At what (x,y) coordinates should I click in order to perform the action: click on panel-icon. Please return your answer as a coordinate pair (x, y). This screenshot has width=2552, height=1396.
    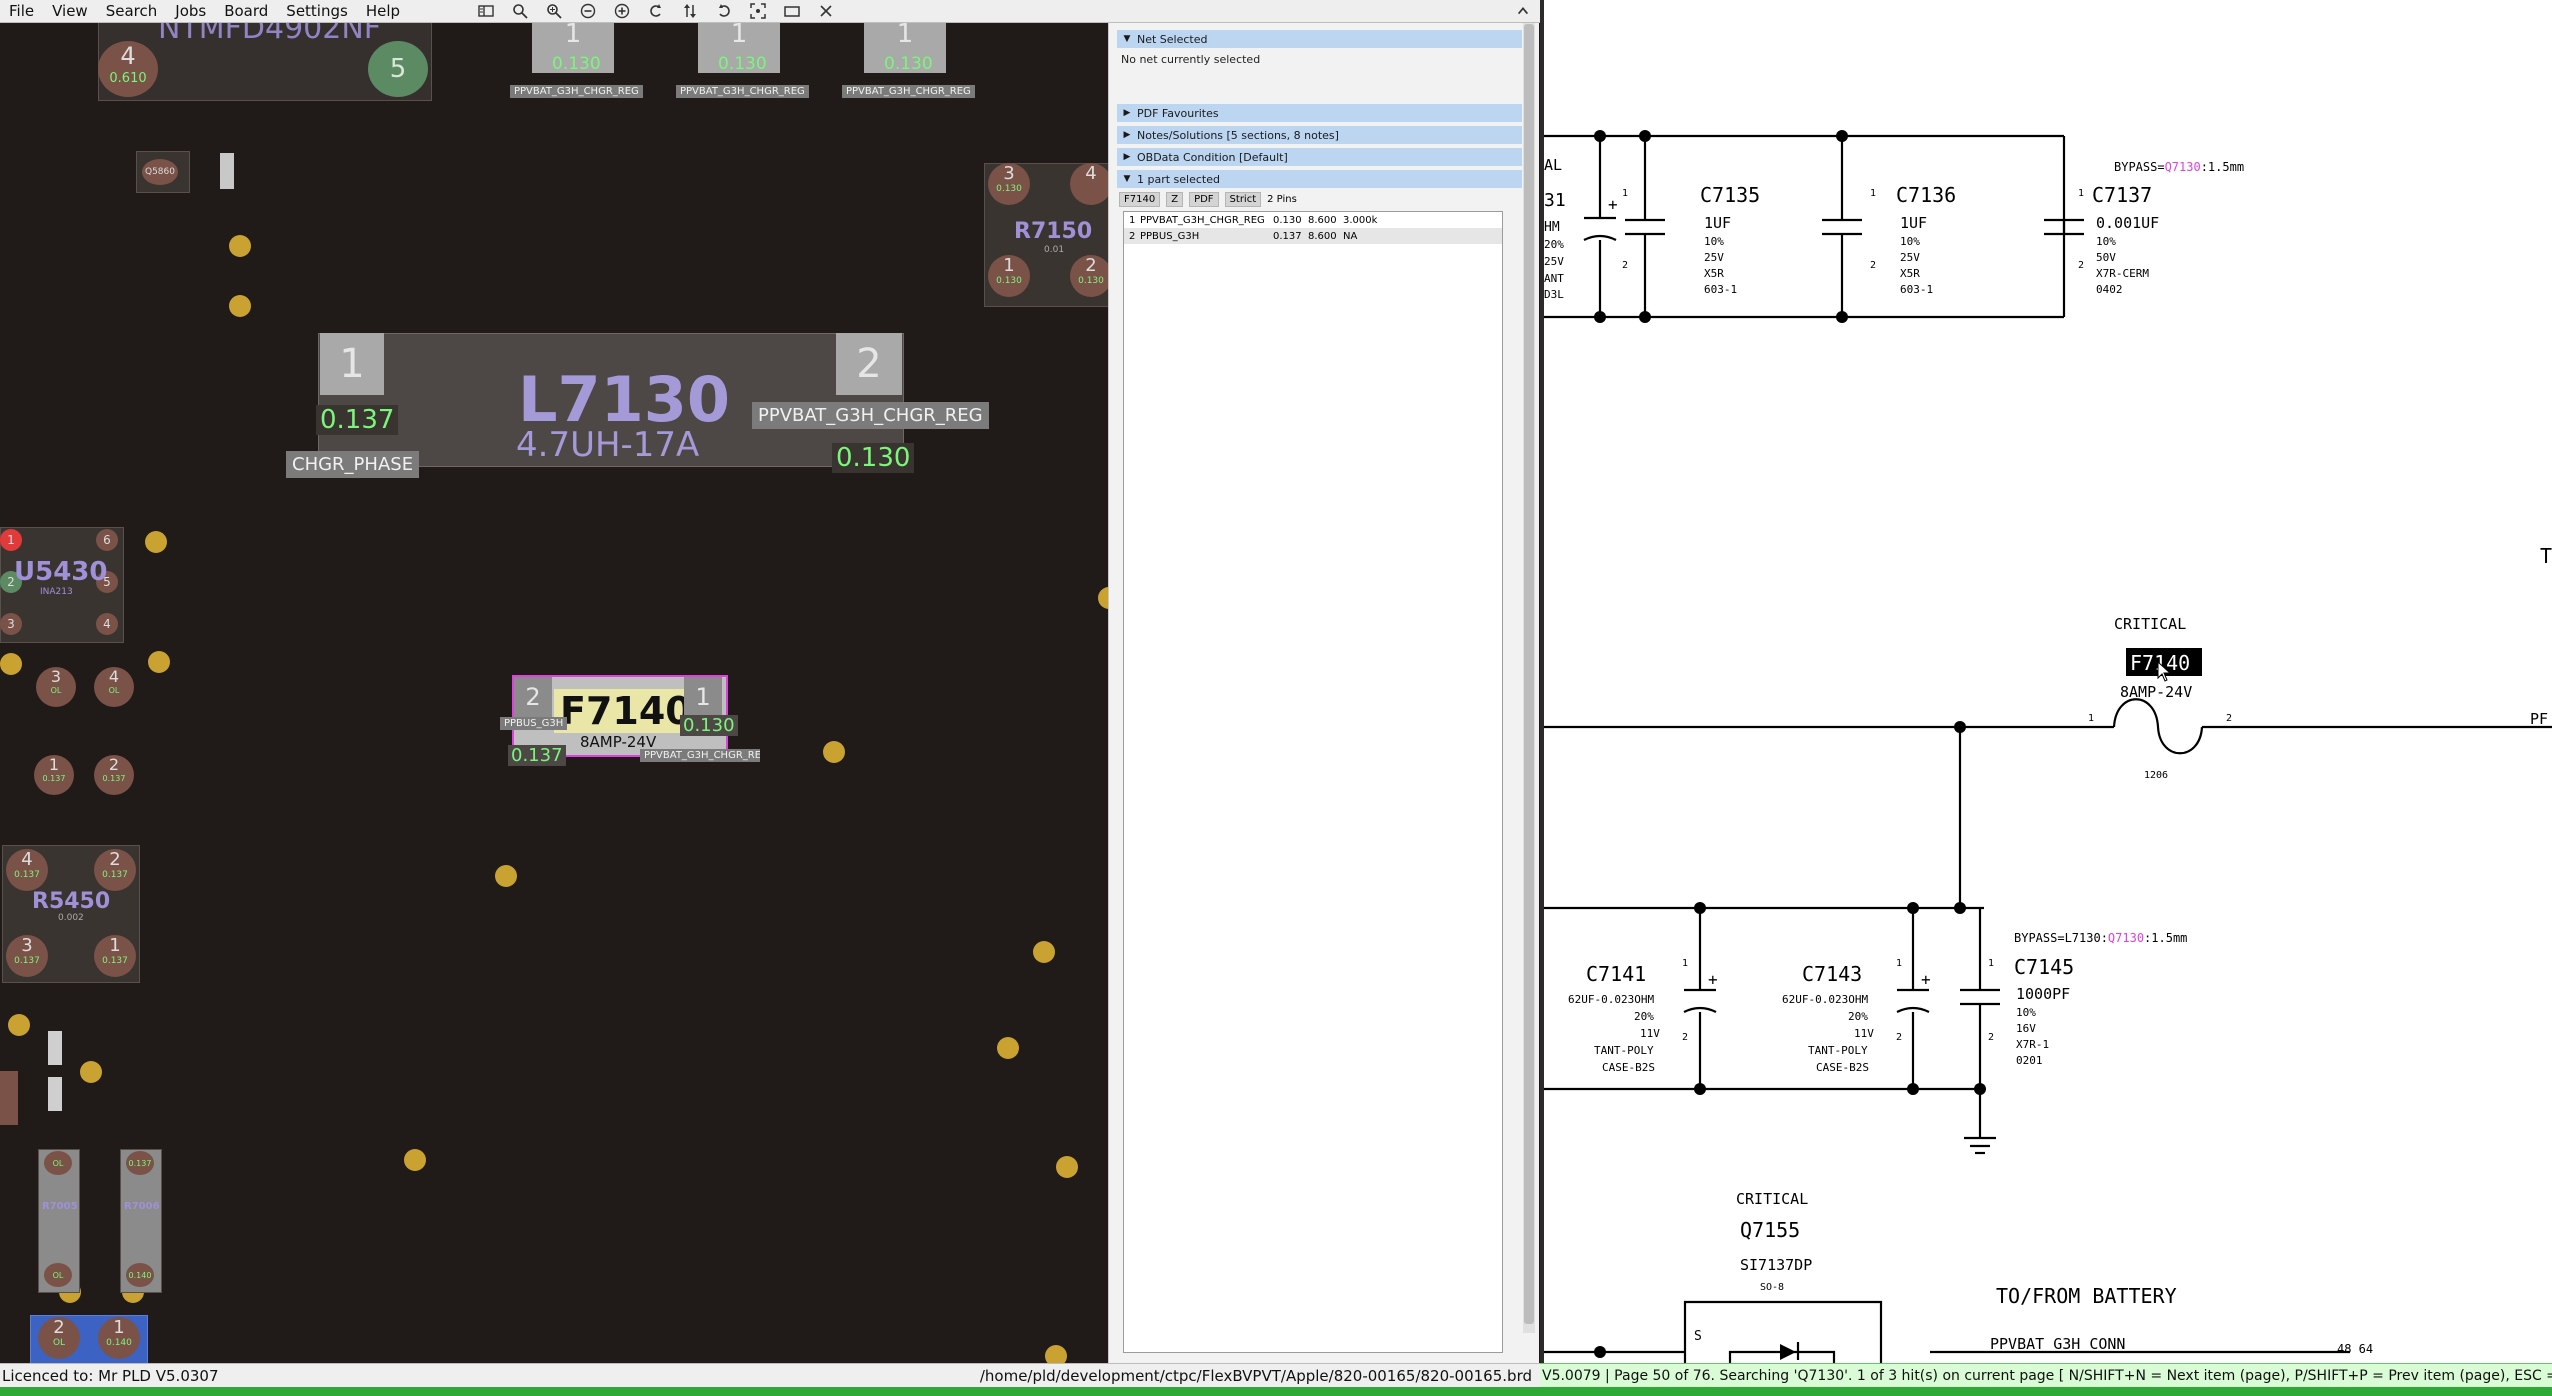
    Looking at the image, I should click on (486, 11).